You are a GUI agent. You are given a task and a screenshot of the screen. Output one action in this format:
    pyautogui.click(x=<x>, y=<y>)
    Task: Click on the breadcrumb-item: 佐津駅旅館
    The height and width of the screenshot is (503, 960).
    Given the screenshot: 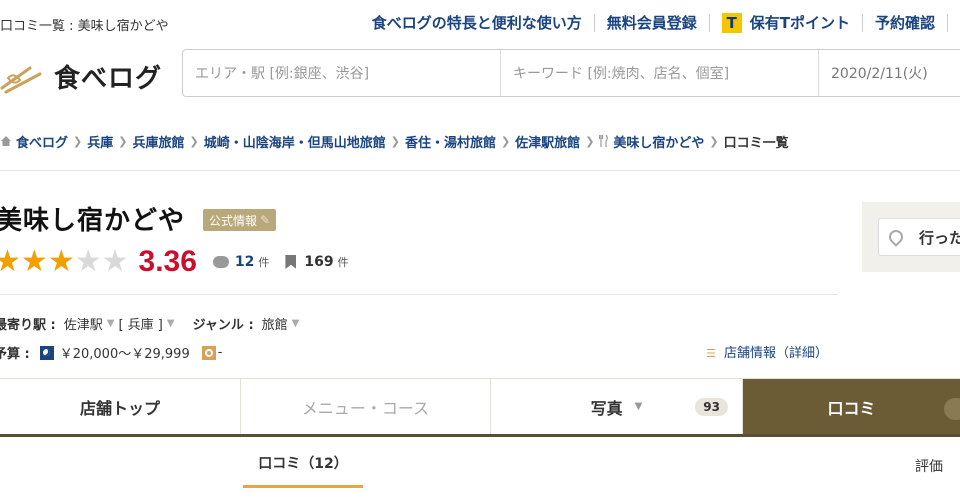 What is the action you would take?
    pyautogui.click(x=547, y=141)
    